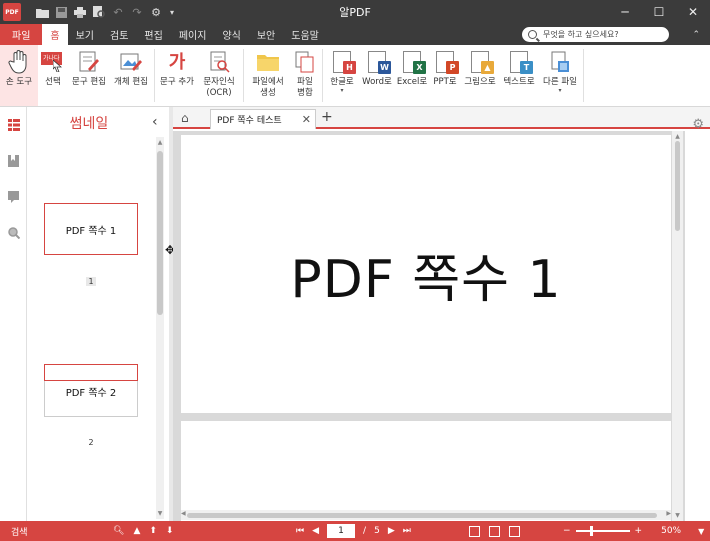 Image resolution: width=710 pixels, height=541 pixels. I want to click on open-folder-icon, so click(42, 12).